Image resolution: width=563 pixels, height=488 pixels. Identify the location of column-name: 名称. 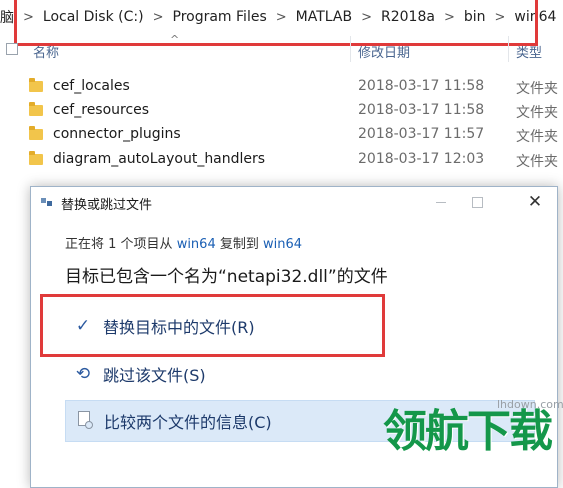
(46, 51).